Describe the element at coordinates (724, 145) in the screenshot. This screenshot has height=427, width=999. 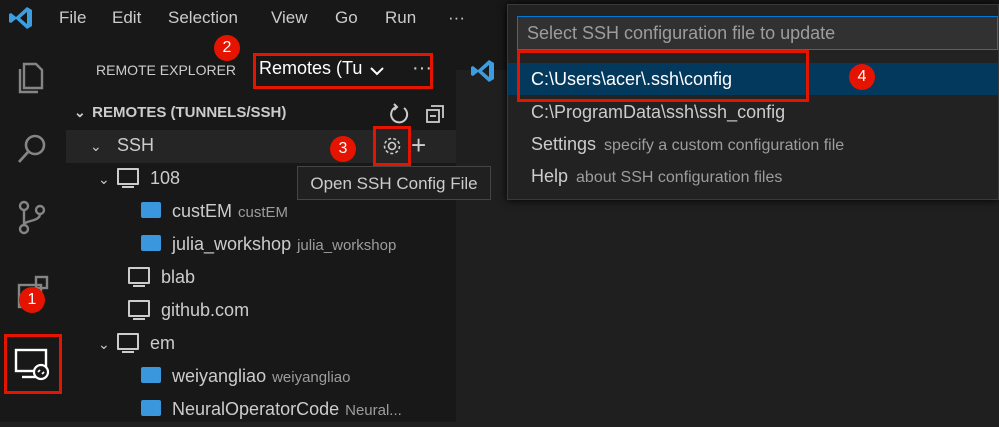
I see `quickpick-item-desc: specify a custom configuration file` at that location.